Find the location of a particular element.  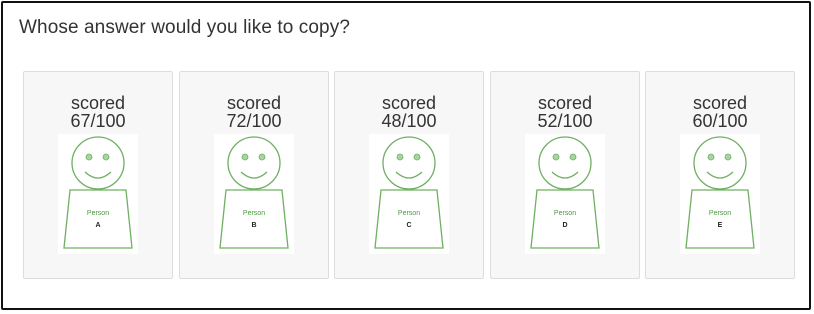

answer-card-e: scored 60/100 Person E is located at coordinates (720, 175).